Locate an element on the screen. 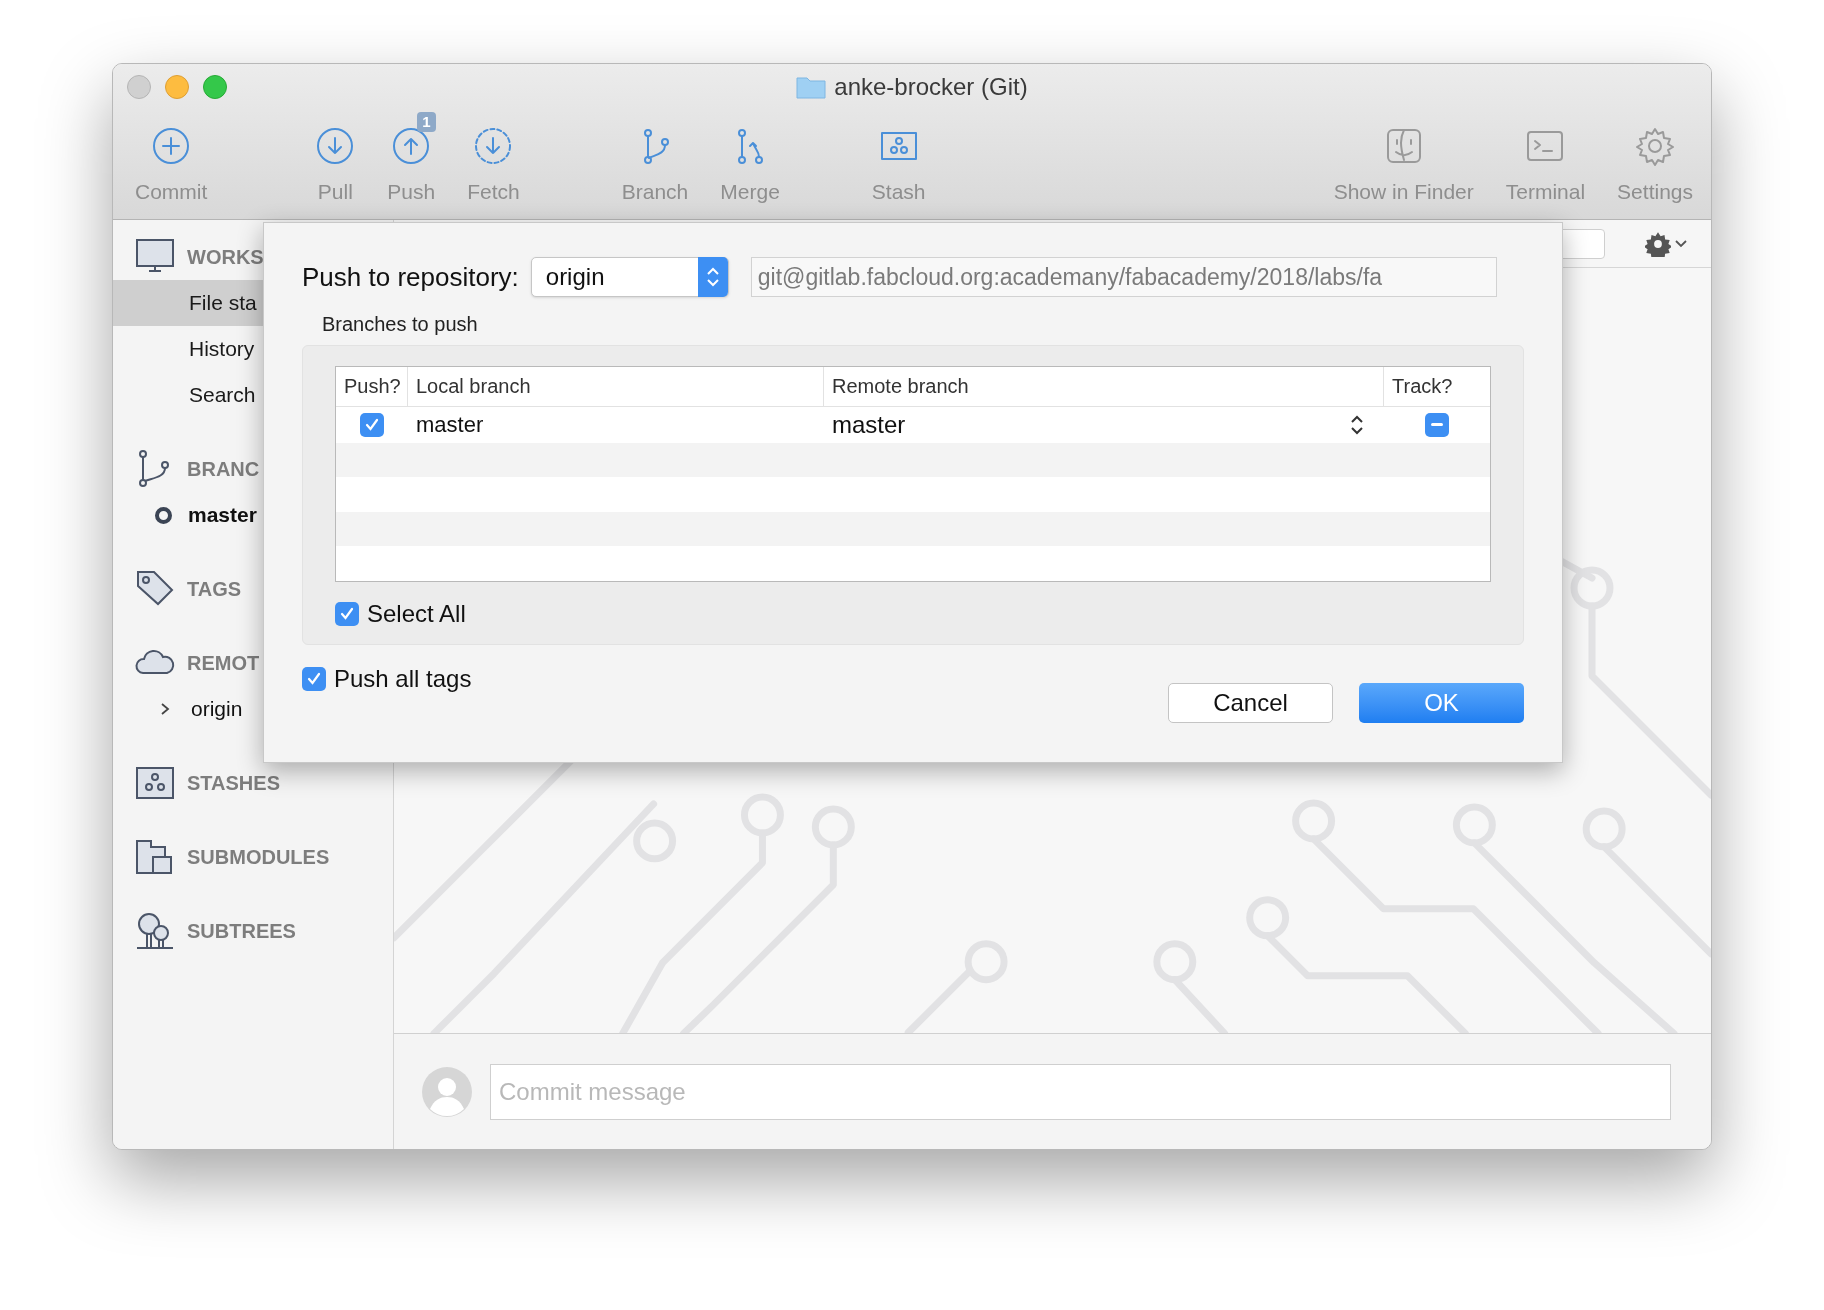  toolbar-button: Stash is located at coordinates (898, 160).